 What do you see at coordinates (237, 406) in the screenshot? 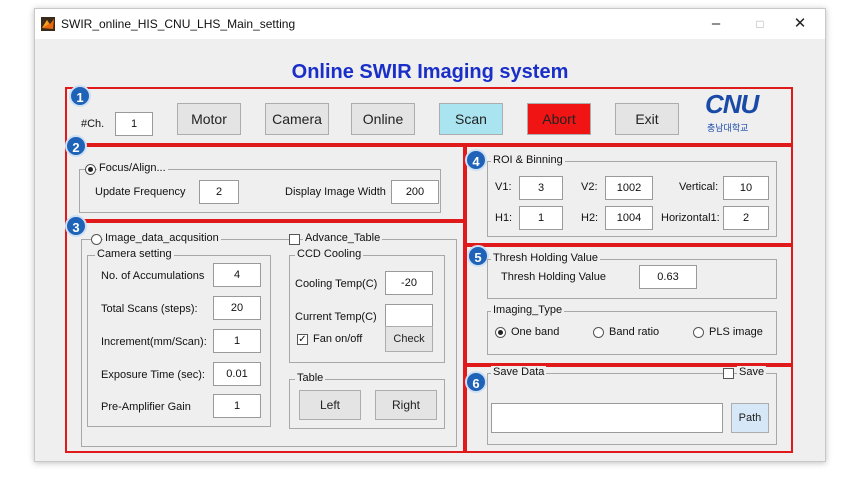
I see `preamp-gain-input: 1` at bounding box center [237, 406].